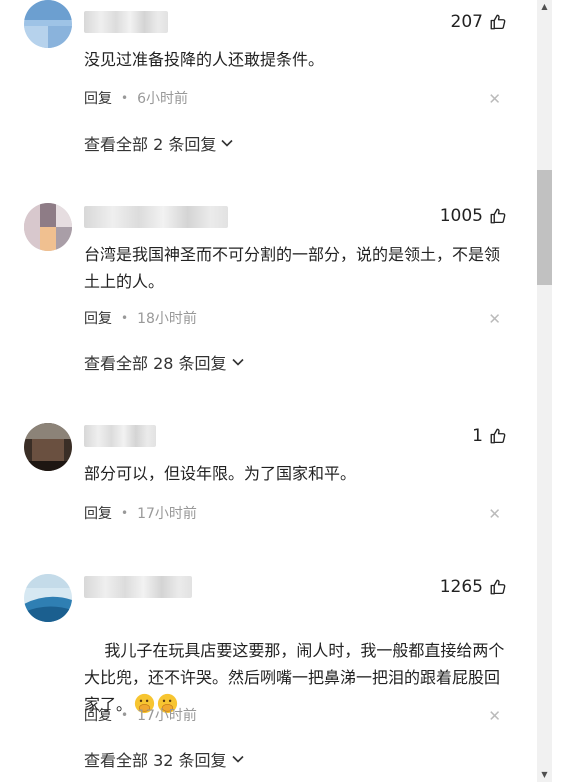 The height and width of the screenshot is (782, 573). I want to click on like-count: 1, so click(477, 436).